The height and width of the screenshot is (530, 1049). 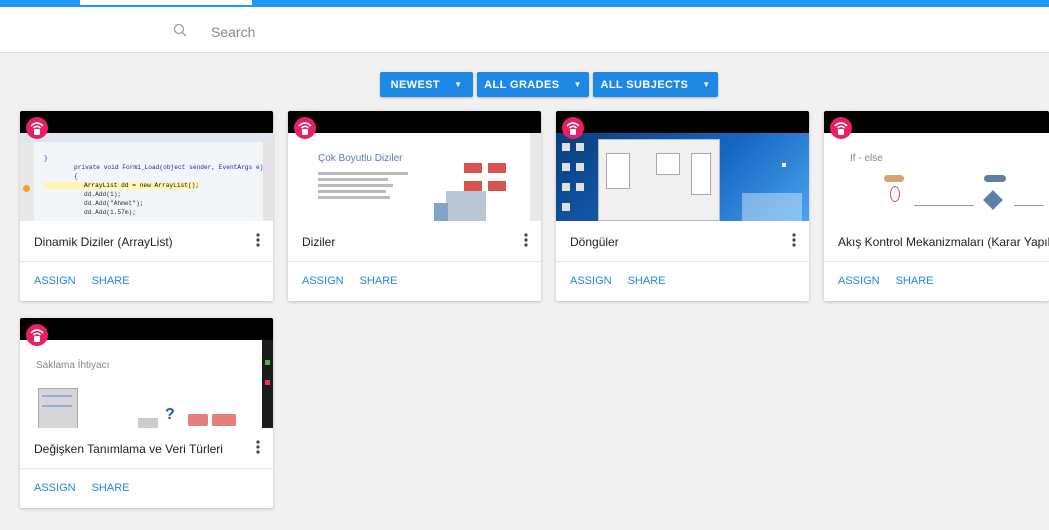 I want to click on search-icon, so click(x=180, y=30).